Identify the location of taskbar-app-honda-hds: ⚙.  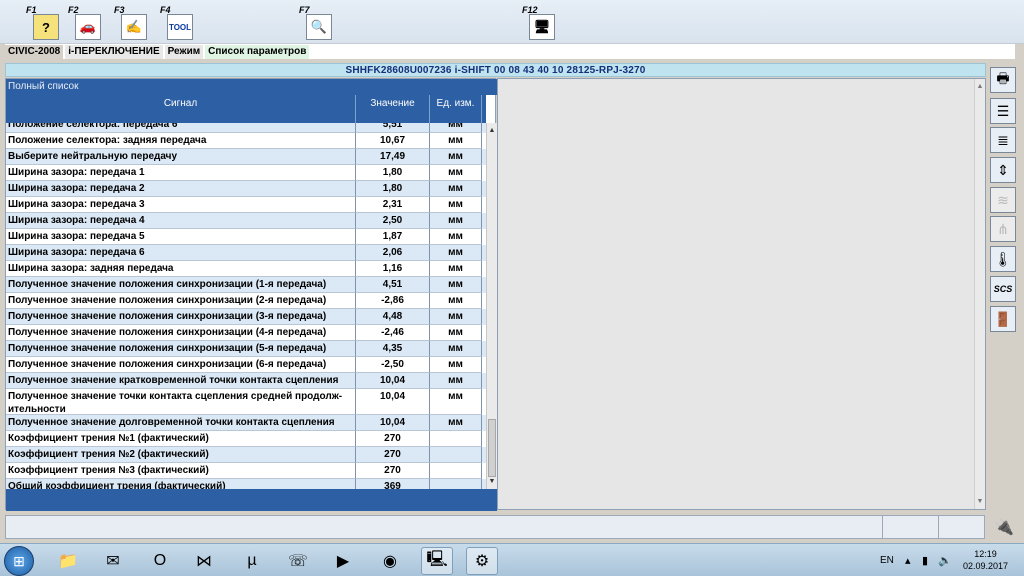
(482, 561).